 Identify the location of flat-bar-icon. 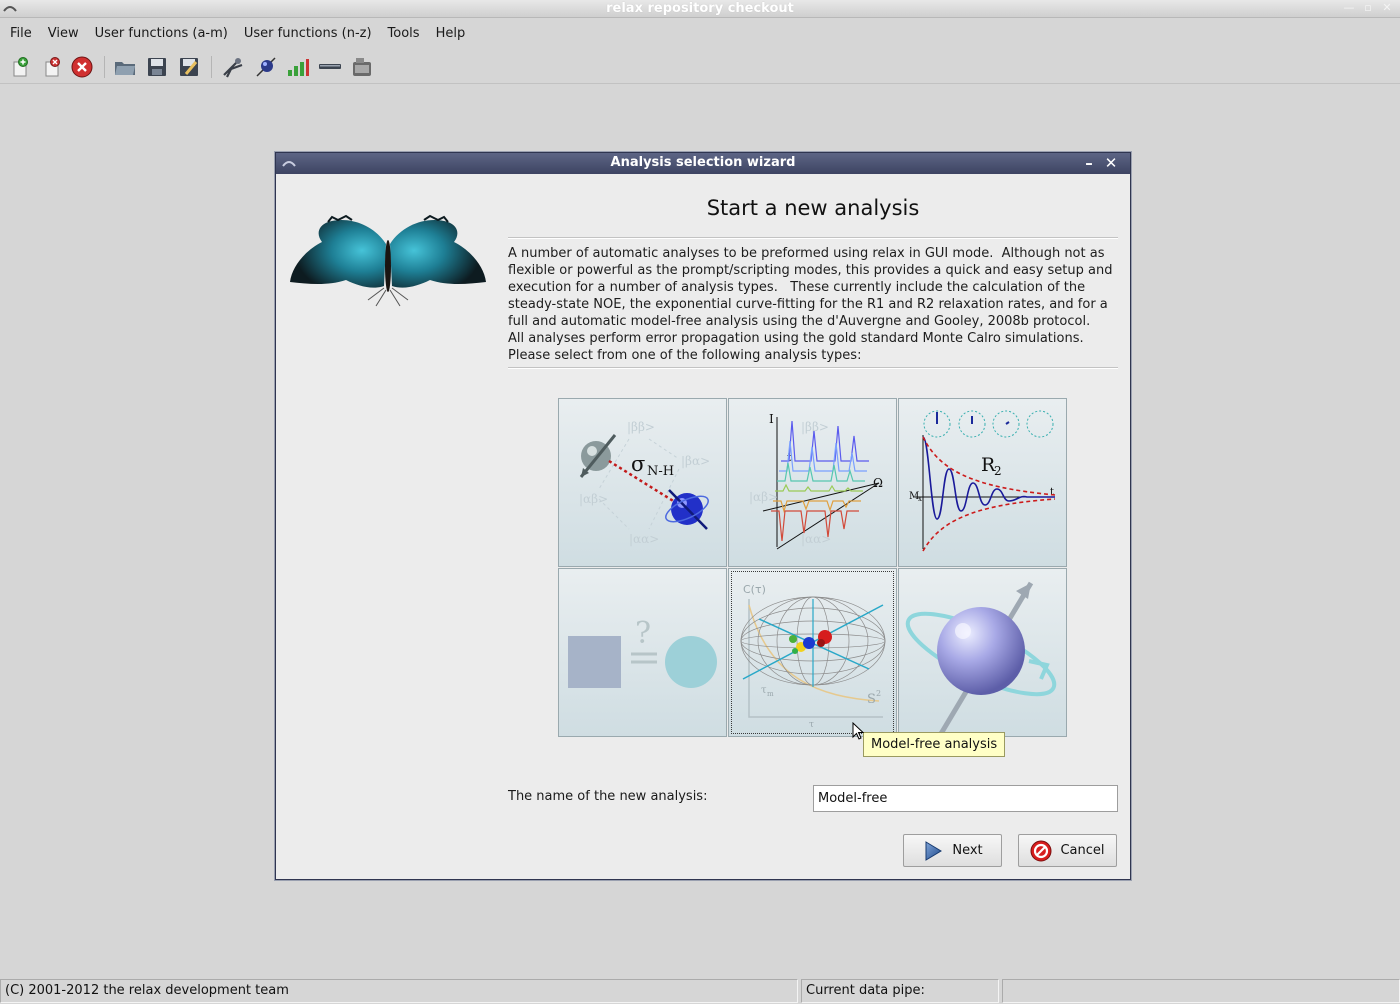
(330, 67).